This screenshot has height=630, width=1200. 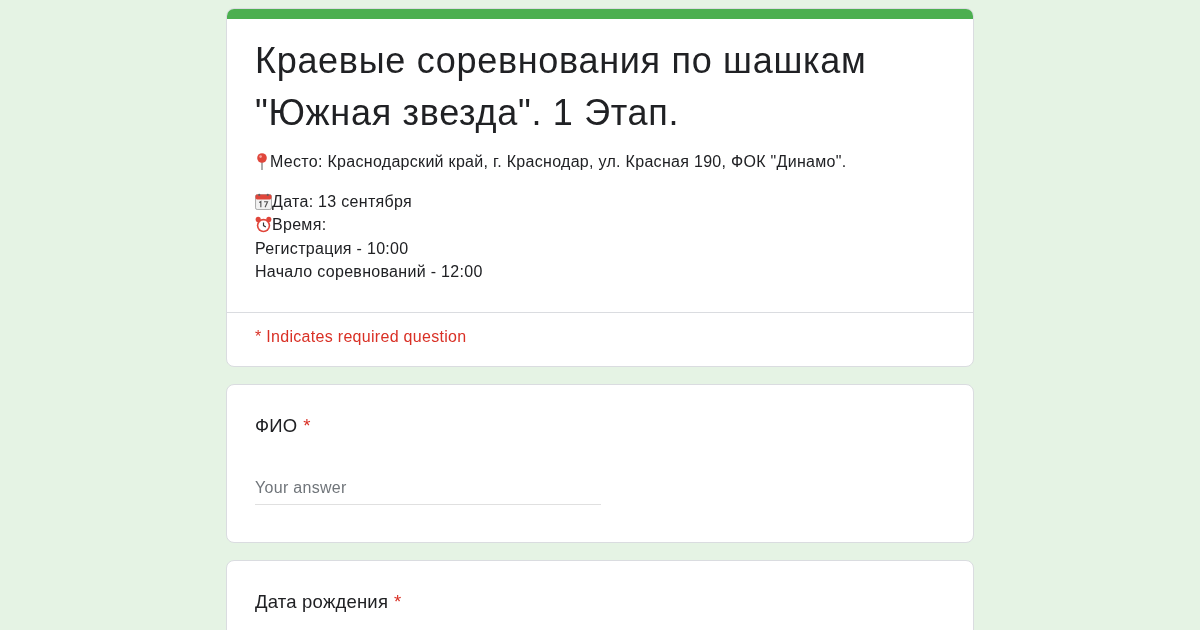 What do you see at coordinates (262, 162) in the screenshot?
I see `map-pin-icon` at bounding box center [262, 162].